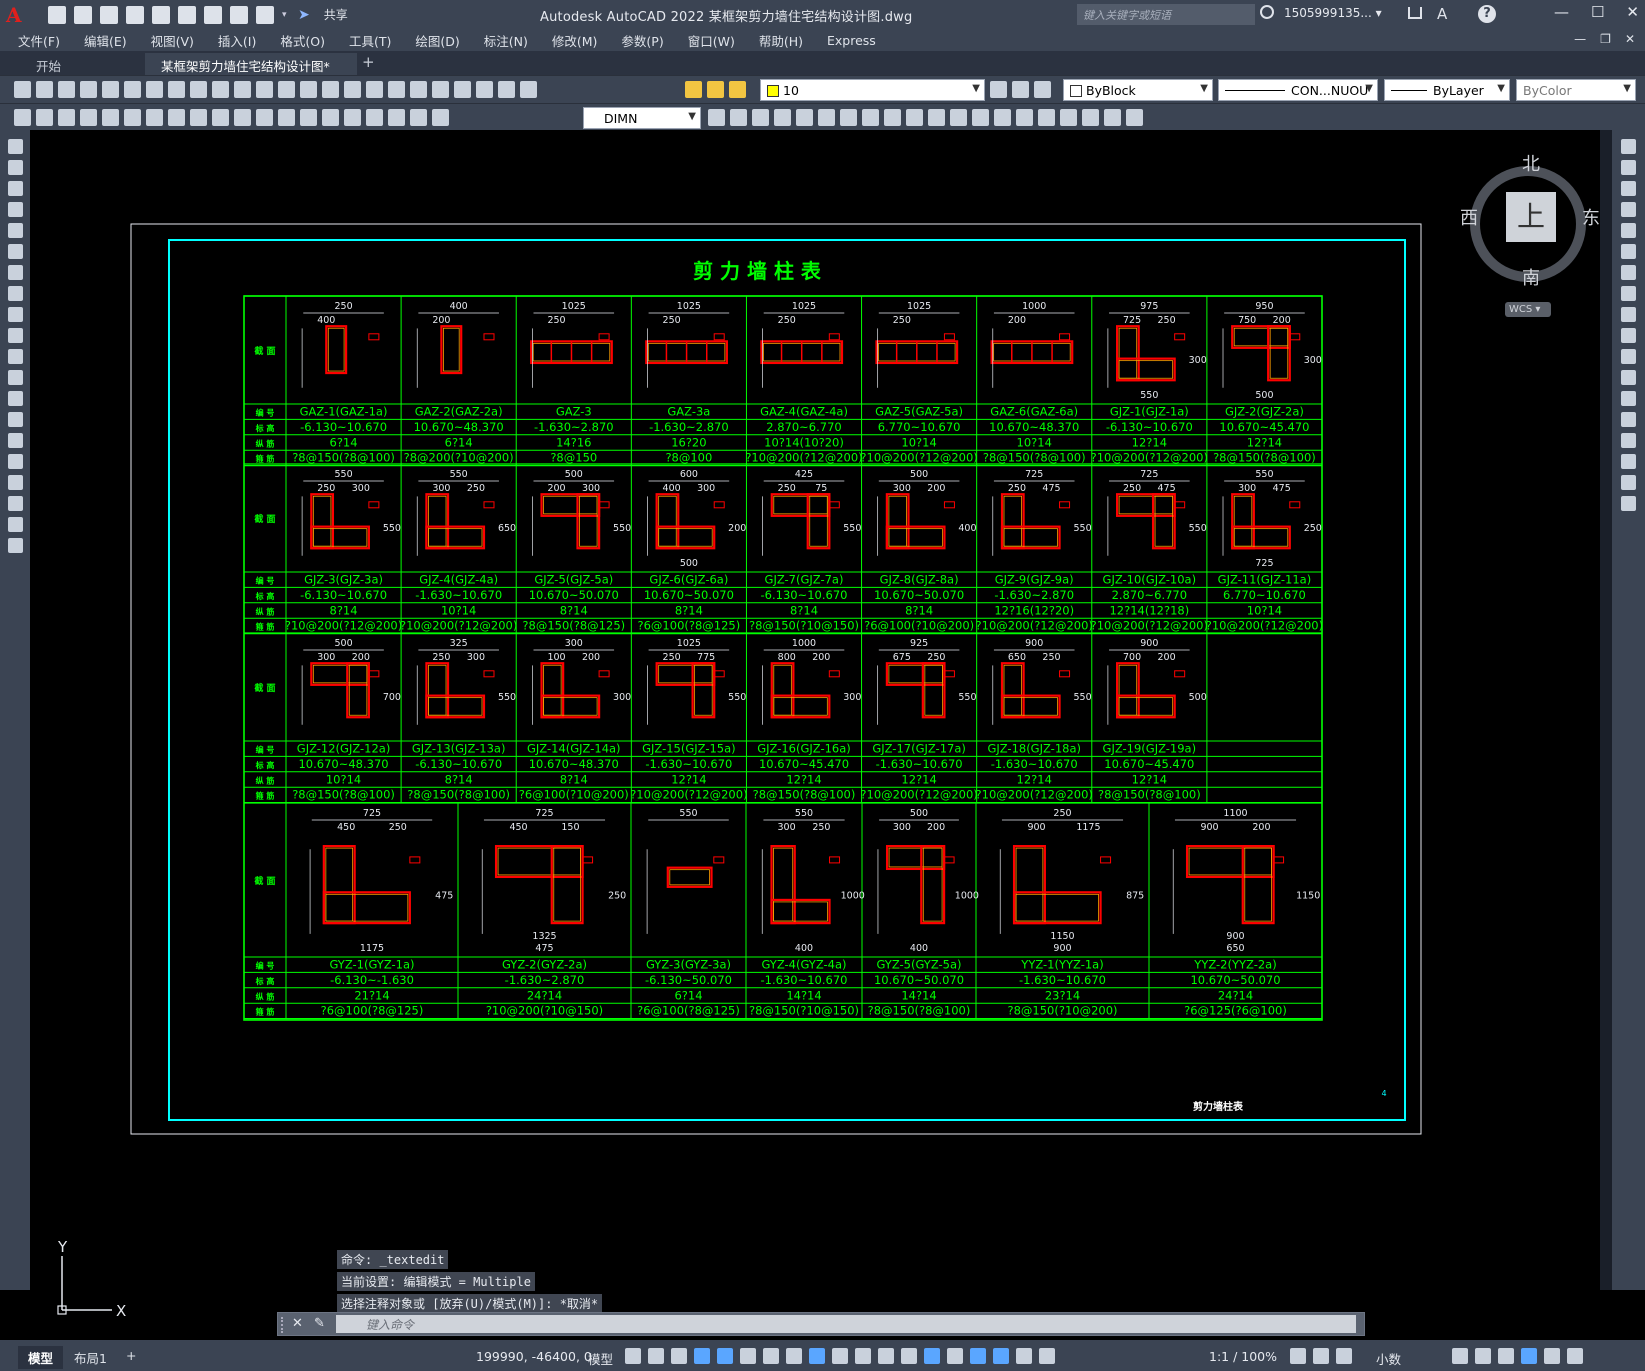  I want to click on hatch-icon, so click(15, 440).